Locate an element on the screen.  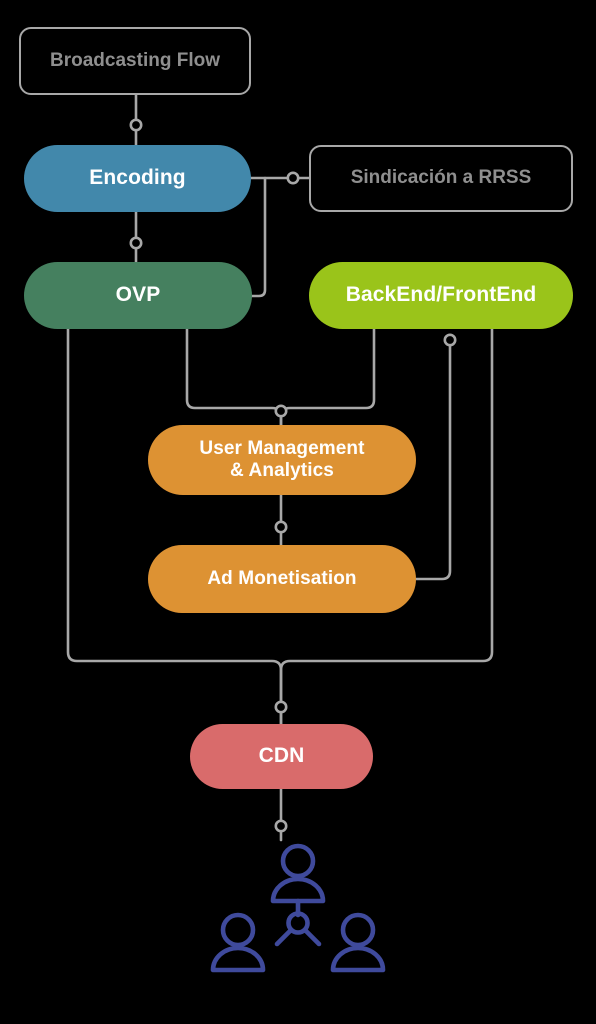
wire-backend-to-usermanagement is located at coordinates (327, 377).